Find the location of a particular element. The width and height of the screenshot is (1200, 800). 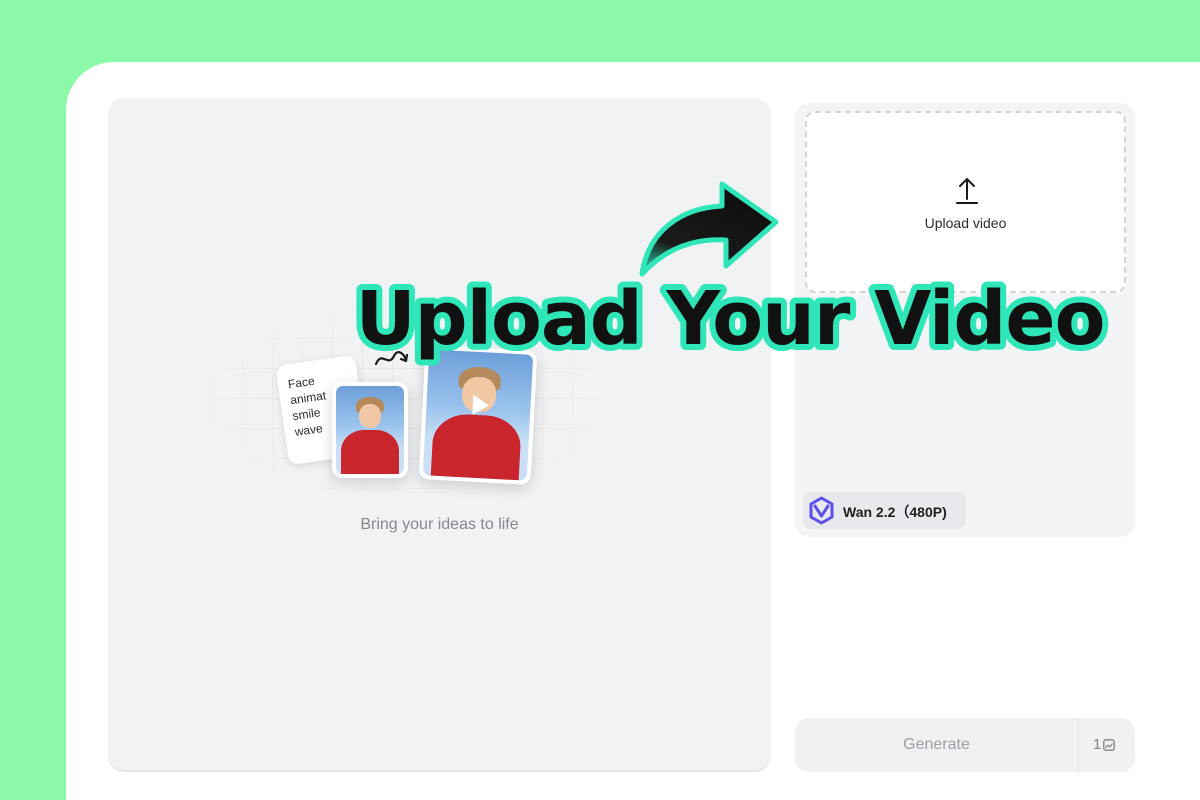

generate-divider is located at coordinates (1078, 745).